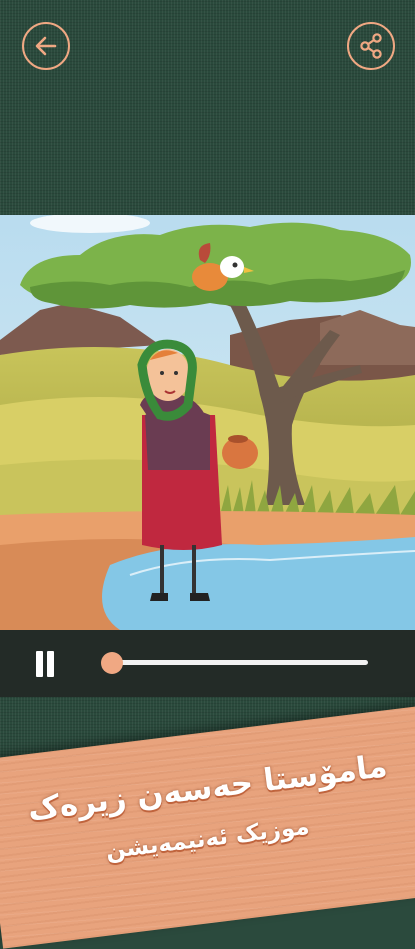 This screenshot has width=415, height=949. I want to click on pause-icon, so click(45, 664).